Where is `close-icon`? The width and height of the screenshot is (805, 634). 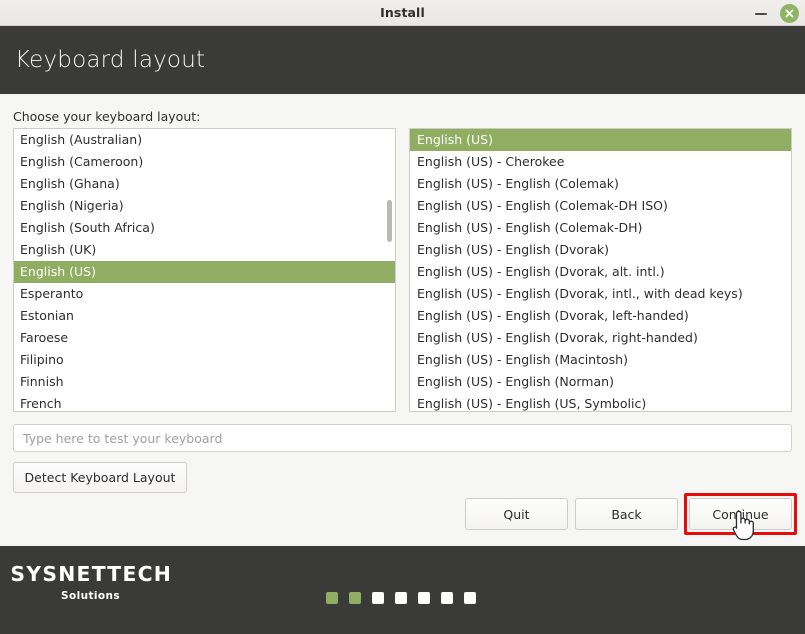
close-icon is located at coordinates (789, 13).